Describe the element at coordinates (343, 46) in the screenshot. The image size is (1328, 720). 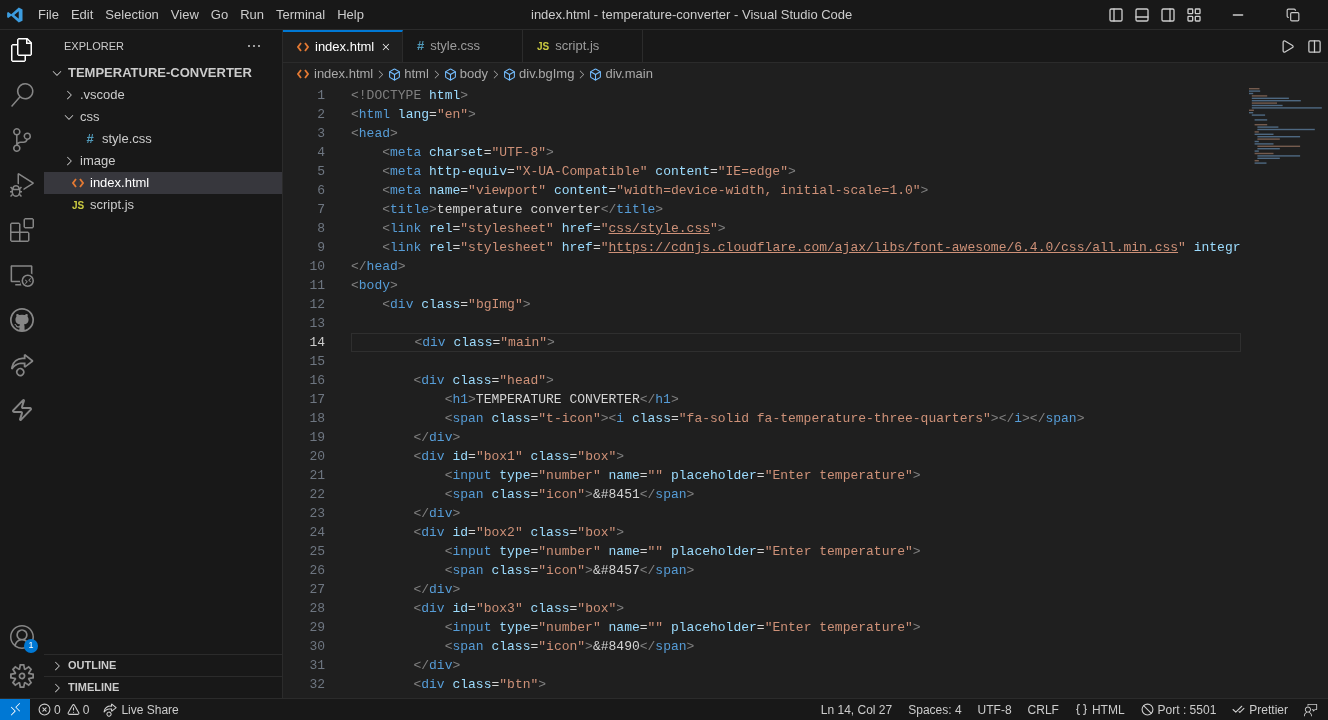
I see `editor-tab: index.html` at that location.